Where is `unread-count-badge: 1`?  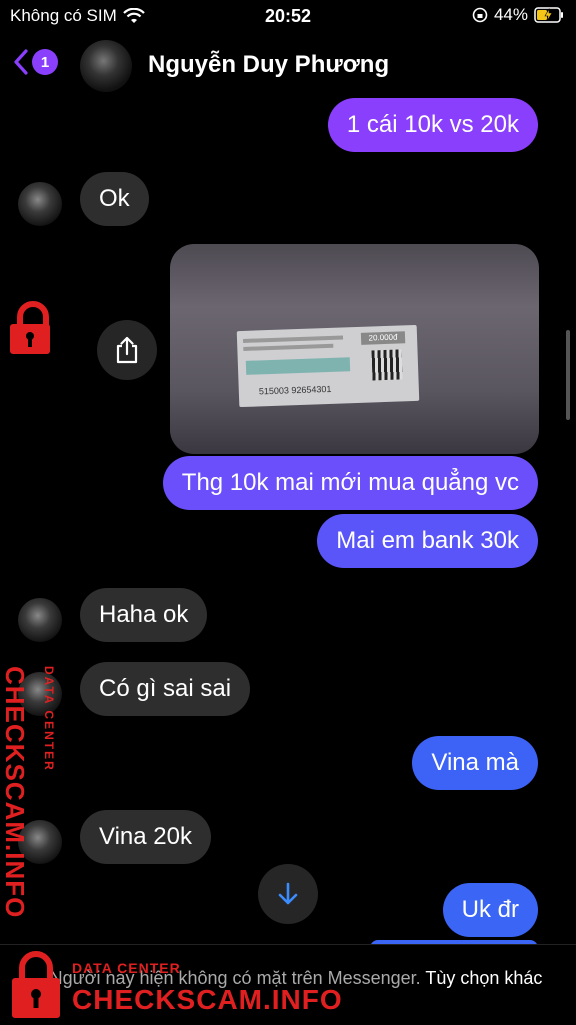
unread-count-badge: 1 is located at coordinates (45, 62).